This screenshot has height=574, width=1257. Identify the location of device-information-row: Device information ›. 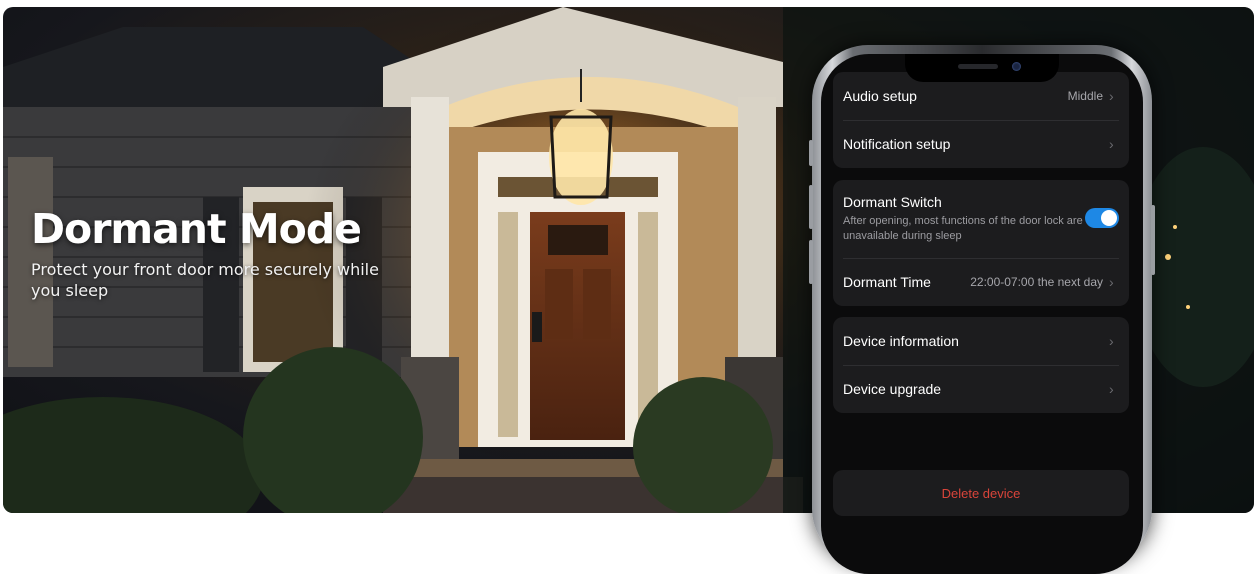
(981, 341).